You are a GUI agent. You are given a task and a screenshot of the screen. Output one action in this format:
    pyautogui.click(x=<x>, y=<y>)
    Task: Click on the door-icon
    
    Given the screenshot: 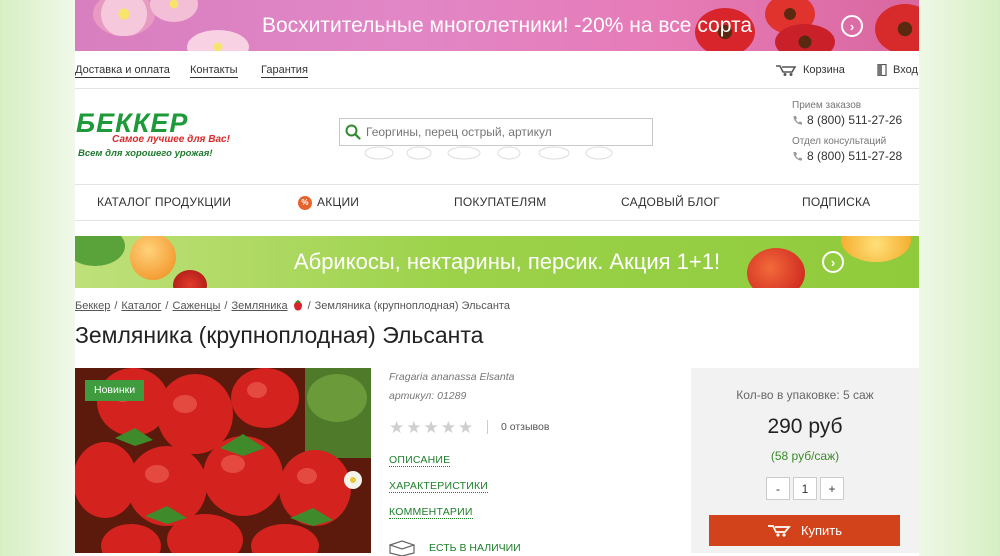 What is the action you would take?
    pyautogui.click(x=882, y=70)
    